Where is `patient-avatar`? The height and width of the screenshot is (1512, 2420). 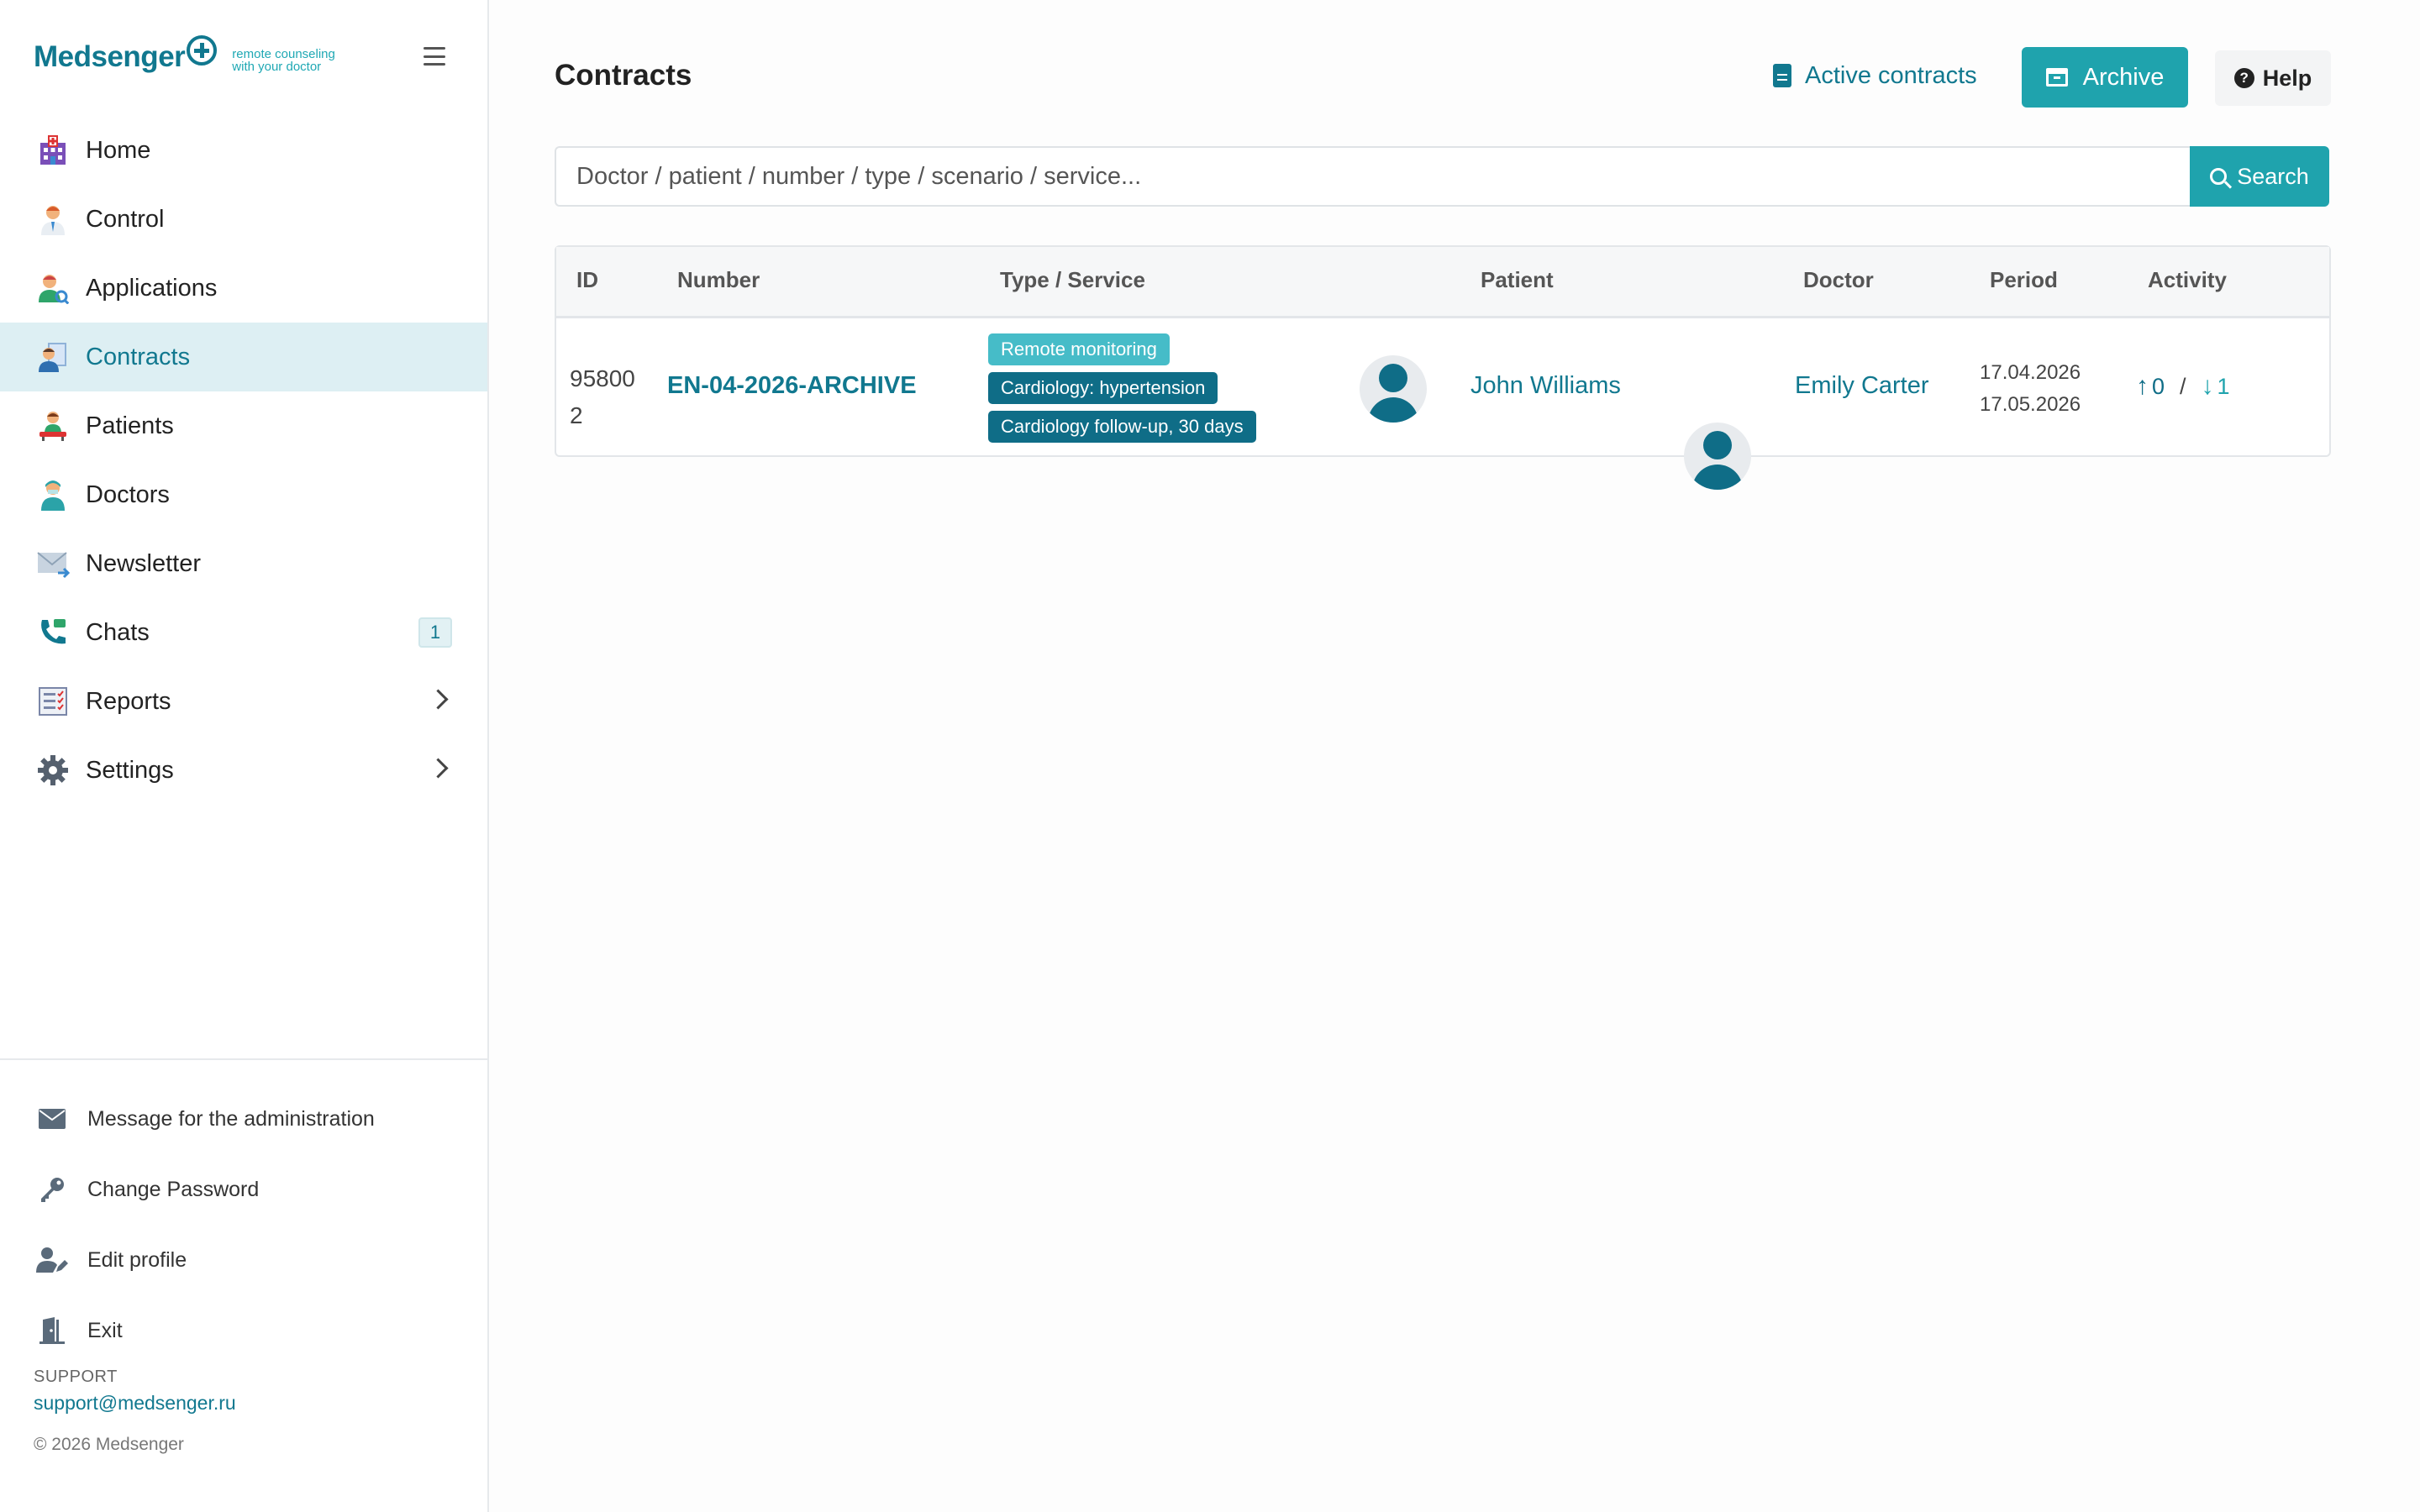
patient-avatar is located at coordinates (1393, 389).